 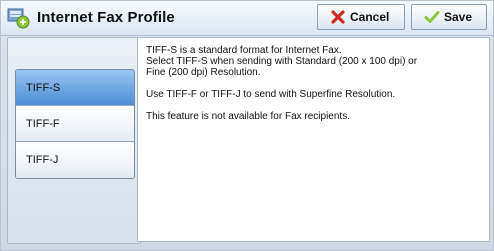 I want to click on dialog-header: Internet Fax Profile Cancel Save, so click(x=247, y=18).